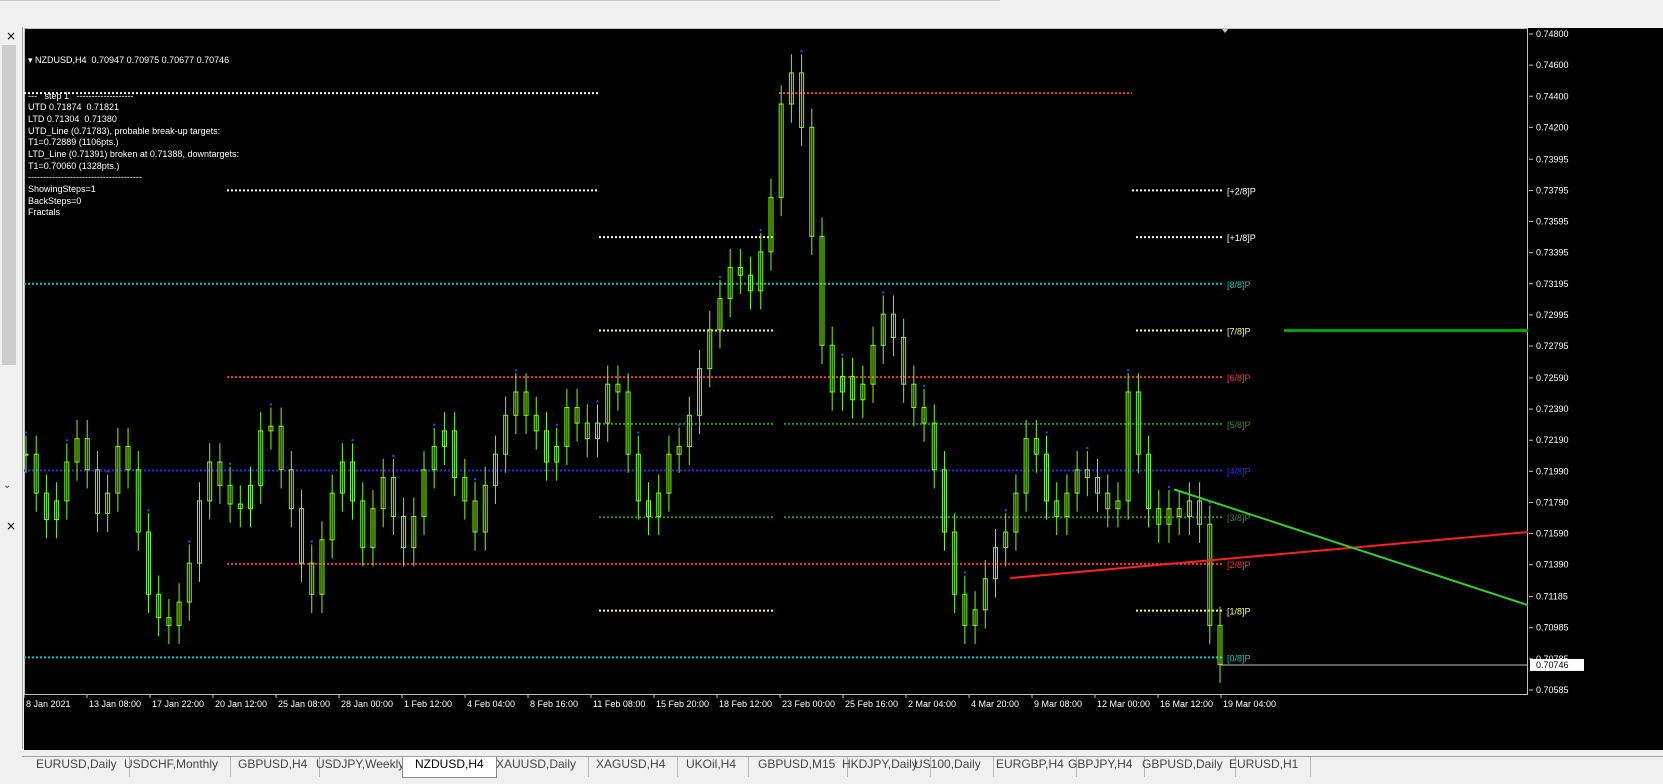  I want to click on murrey-label: [4/8]P, so click(1239, 472).